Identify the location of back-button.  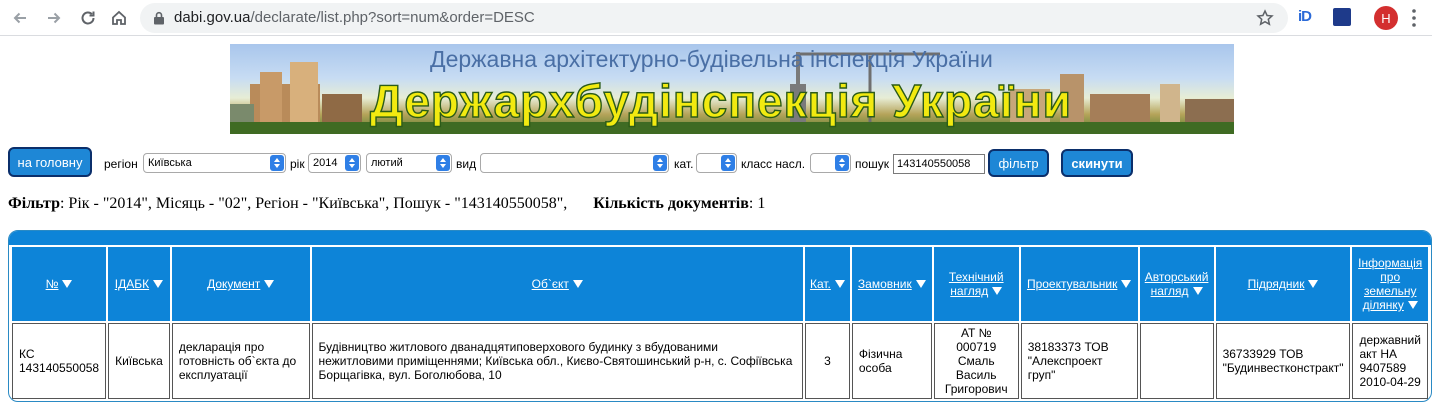
(20, 18).